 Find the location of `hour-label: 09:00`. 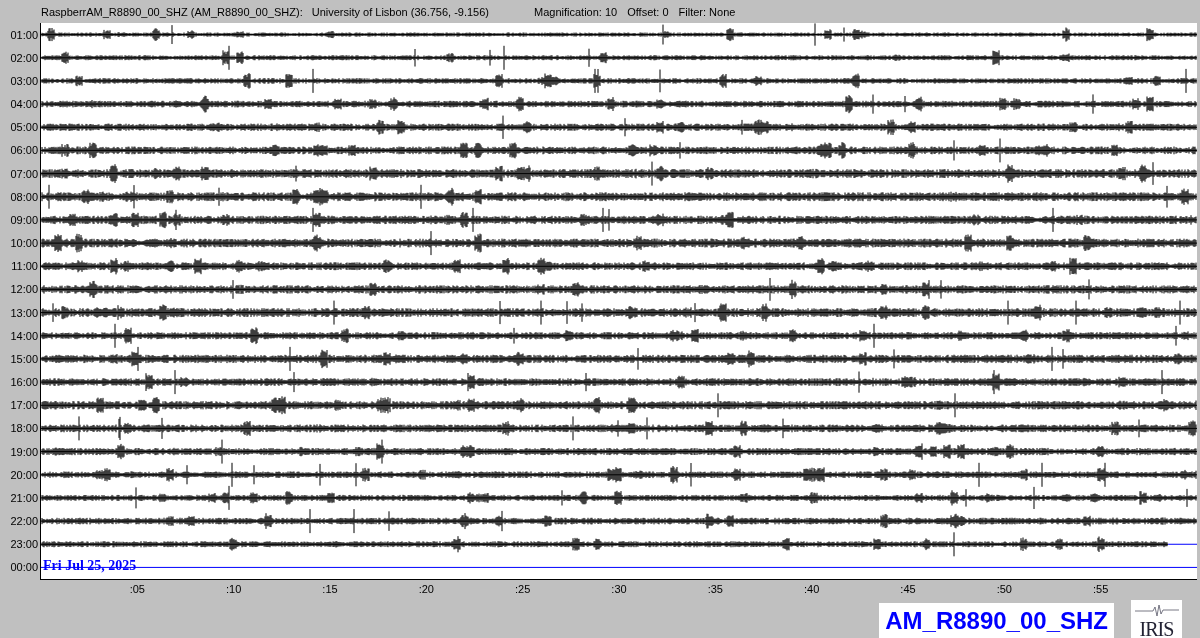

hour-label: 09:00 is located at coordinates (24, 219).